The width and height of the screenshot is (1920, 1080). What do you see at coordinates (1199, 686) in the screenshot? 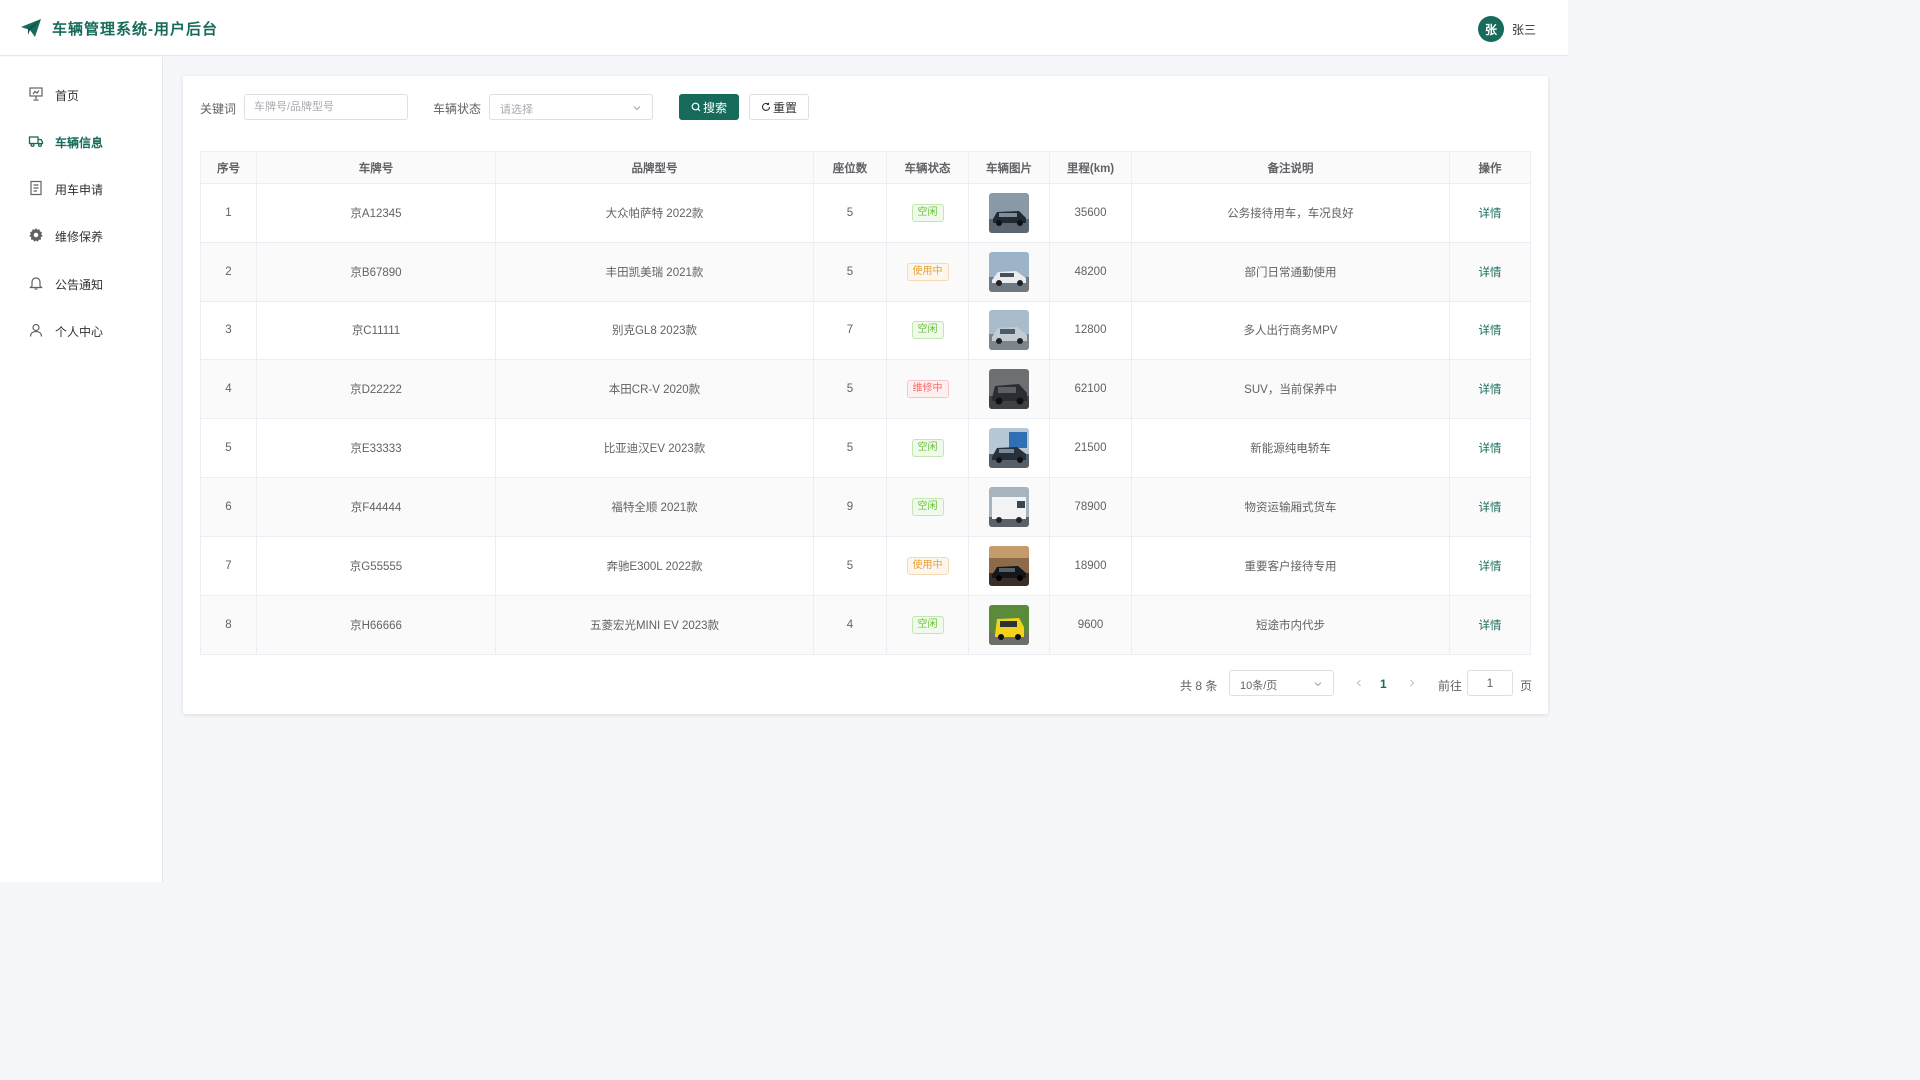
I see `pagination-total: 共 8 条` at bounding box center [1199, 686].